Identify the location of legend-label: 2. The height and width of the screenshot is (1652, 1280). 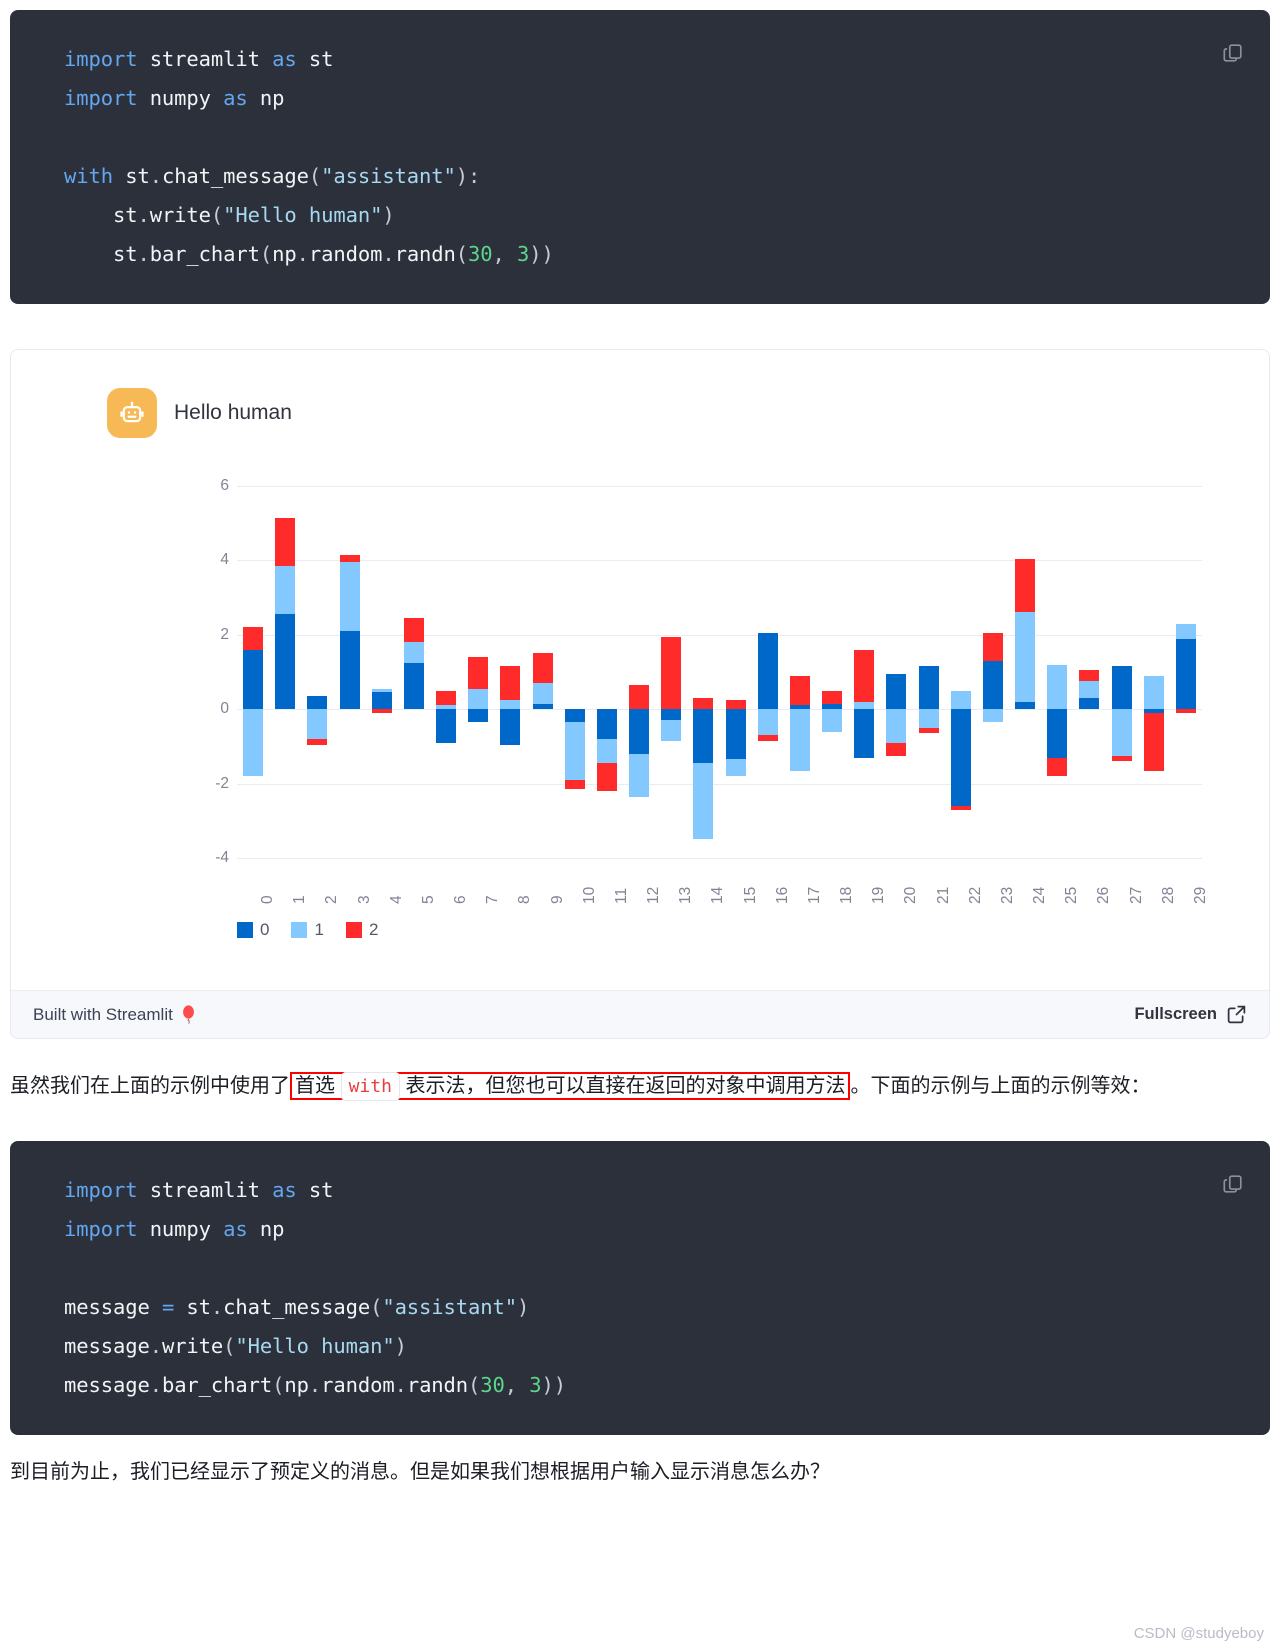
(373, 929).